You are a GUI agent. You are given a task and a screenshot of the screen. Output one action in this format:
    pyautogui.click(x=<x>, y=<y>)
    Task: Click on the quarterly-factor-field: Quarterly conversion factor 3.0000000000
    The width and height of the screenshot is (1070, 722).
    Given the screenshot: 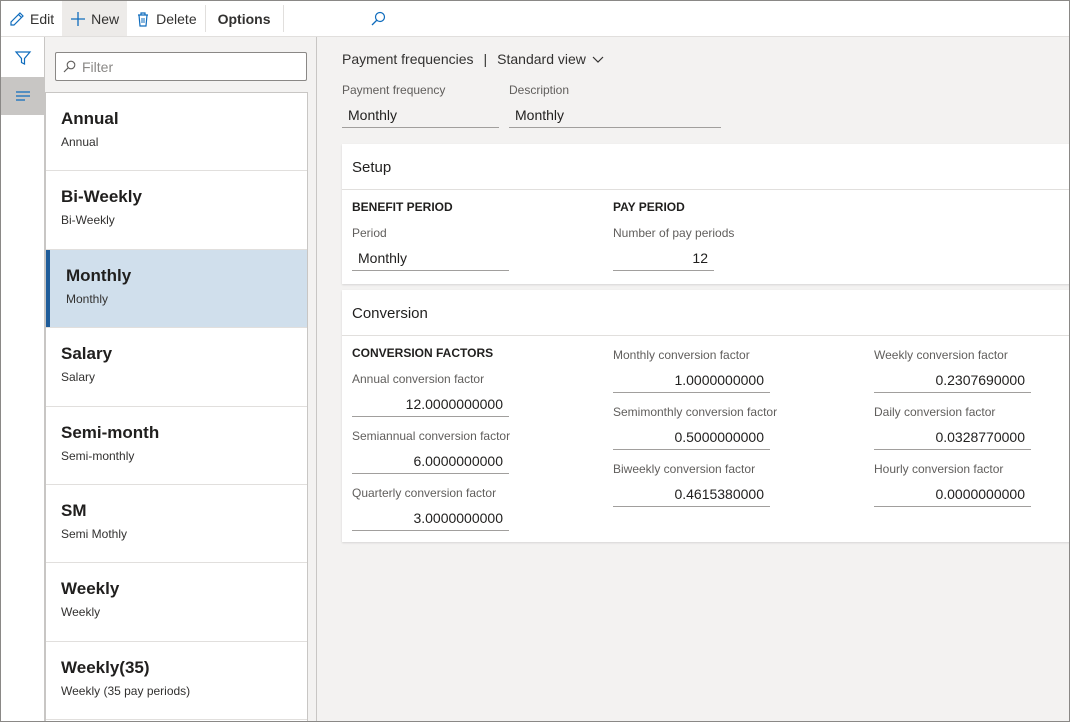 What is the action you would take?
    pyautogui.click(x=430, y=508)
    